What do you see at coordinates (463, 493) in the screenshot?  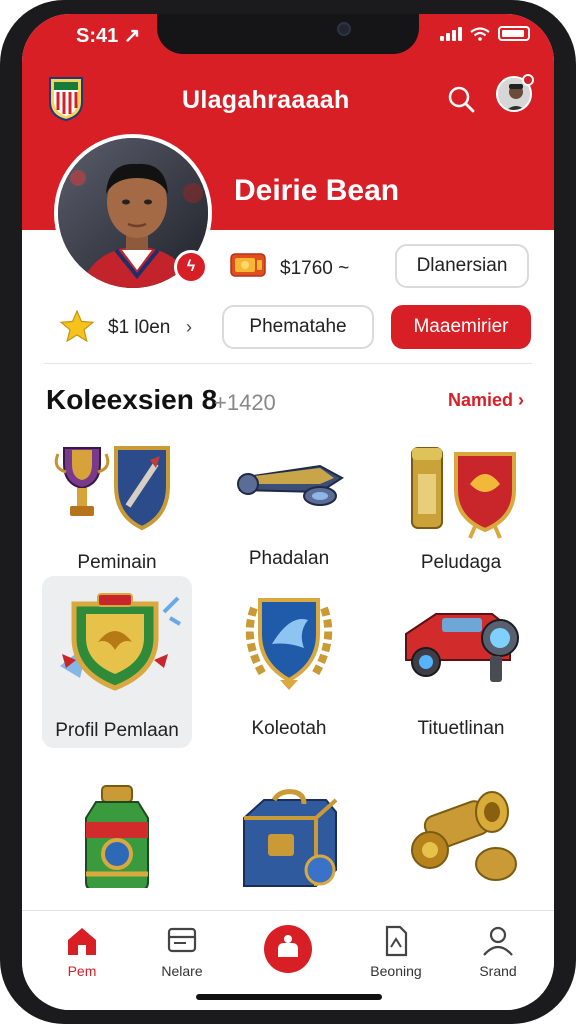 I see `scroll-shield-icon` at bounding box center [463, 493].